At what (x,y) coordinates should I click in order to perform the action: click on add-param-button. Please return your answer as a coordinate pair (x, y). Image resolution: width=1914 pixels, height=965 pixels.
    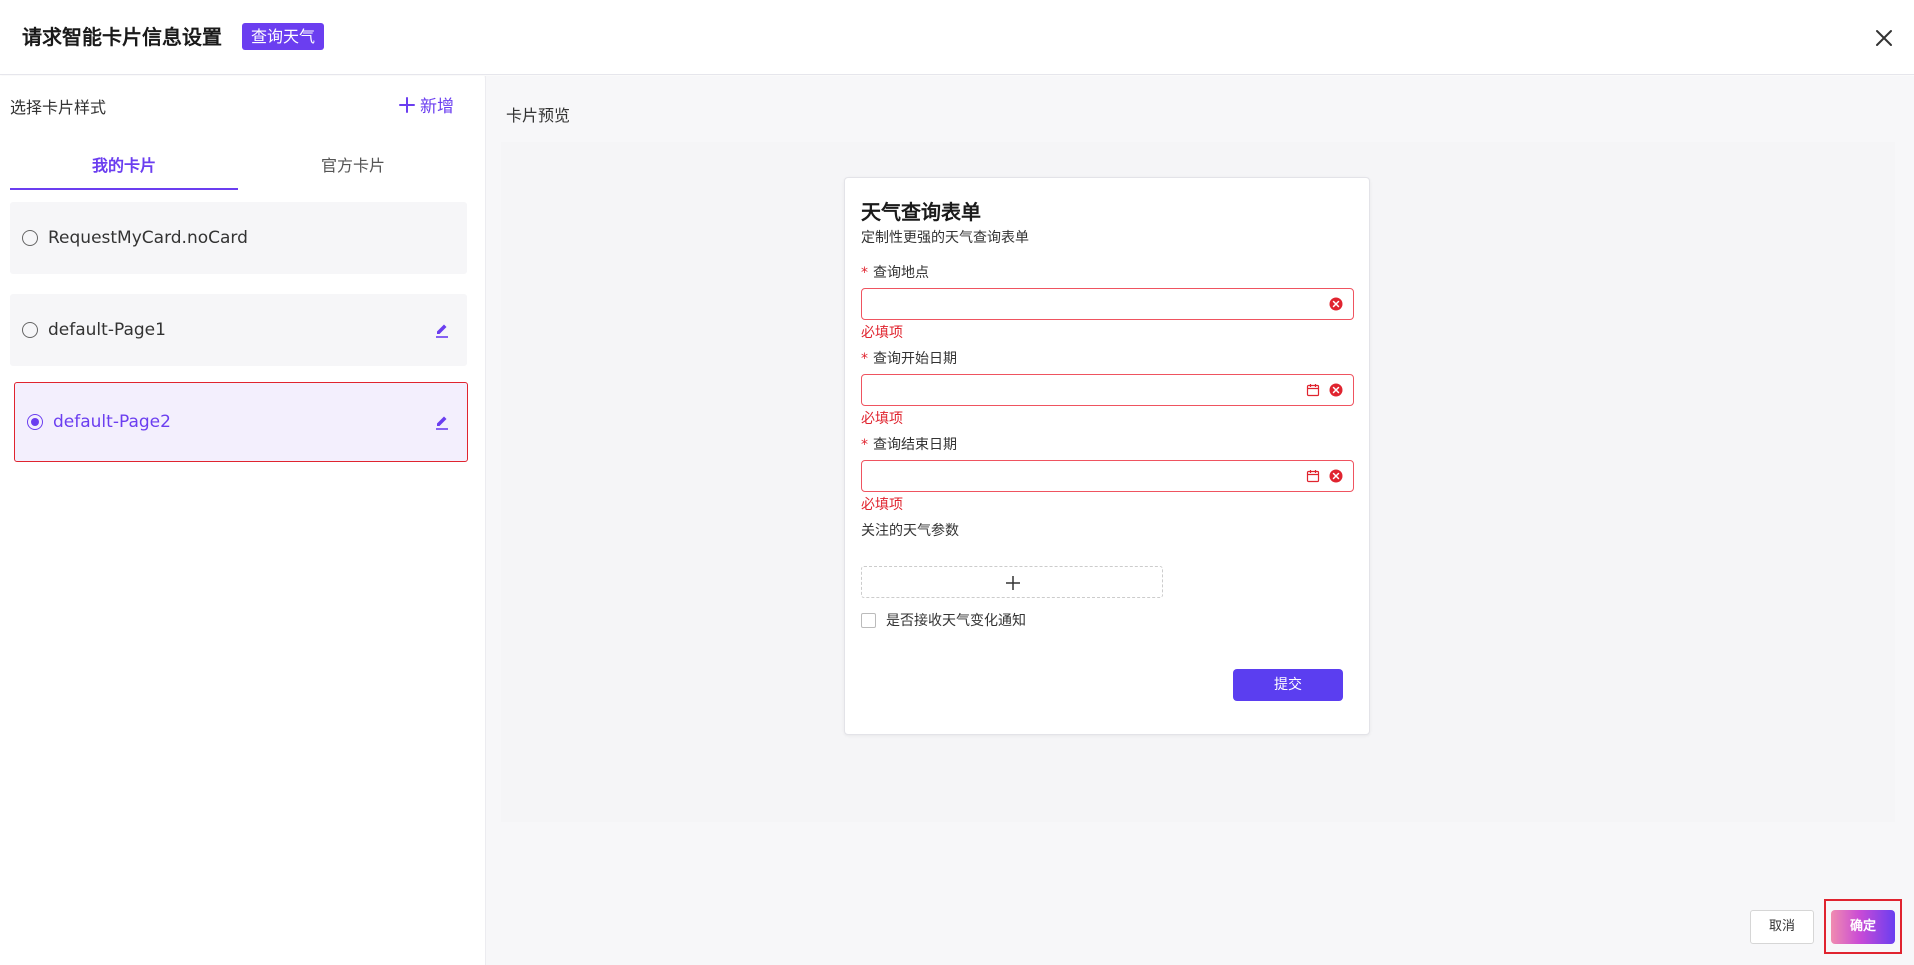
    Looking at the image, I should click on (1012, 582).